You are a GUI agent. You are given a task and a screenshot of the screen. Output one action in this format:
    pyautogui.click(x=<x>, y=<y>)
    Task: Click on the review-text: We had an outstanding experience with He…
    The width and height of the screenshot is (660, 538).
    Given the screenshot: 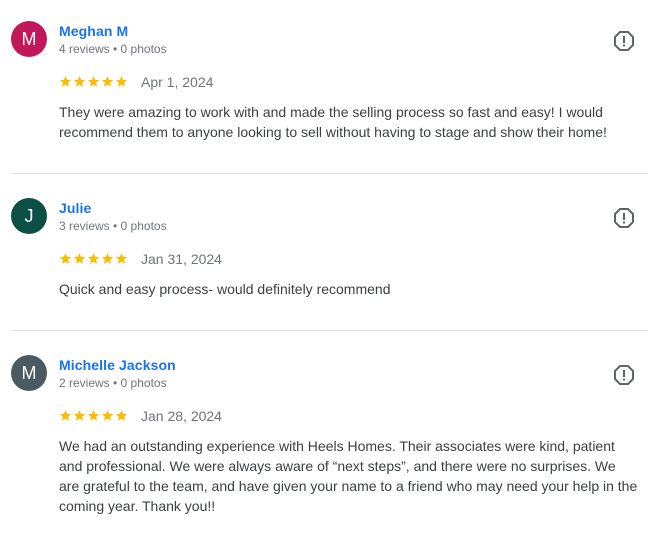 What is the action you would take?
    pyautogui.click(x=348, y=476)
    